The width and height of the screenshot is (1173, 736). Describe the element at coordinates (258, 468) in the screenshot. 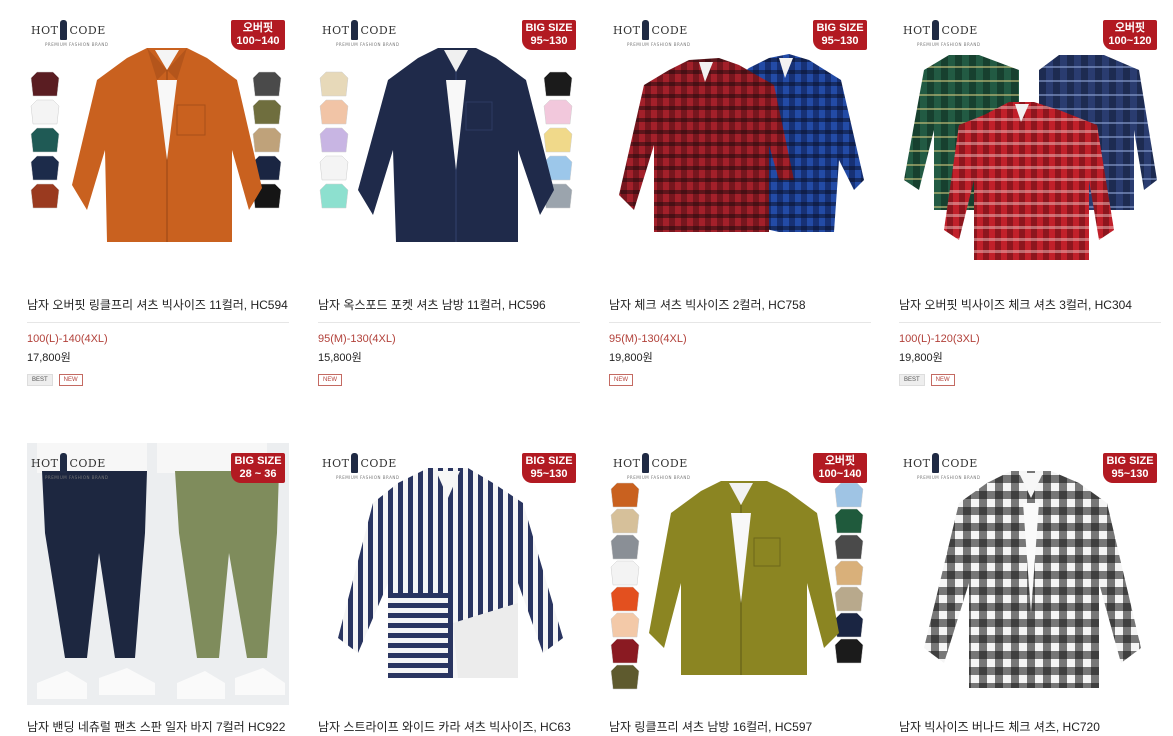

I see `size-badge: BIG SIZE 28 ~ 36` at that location.